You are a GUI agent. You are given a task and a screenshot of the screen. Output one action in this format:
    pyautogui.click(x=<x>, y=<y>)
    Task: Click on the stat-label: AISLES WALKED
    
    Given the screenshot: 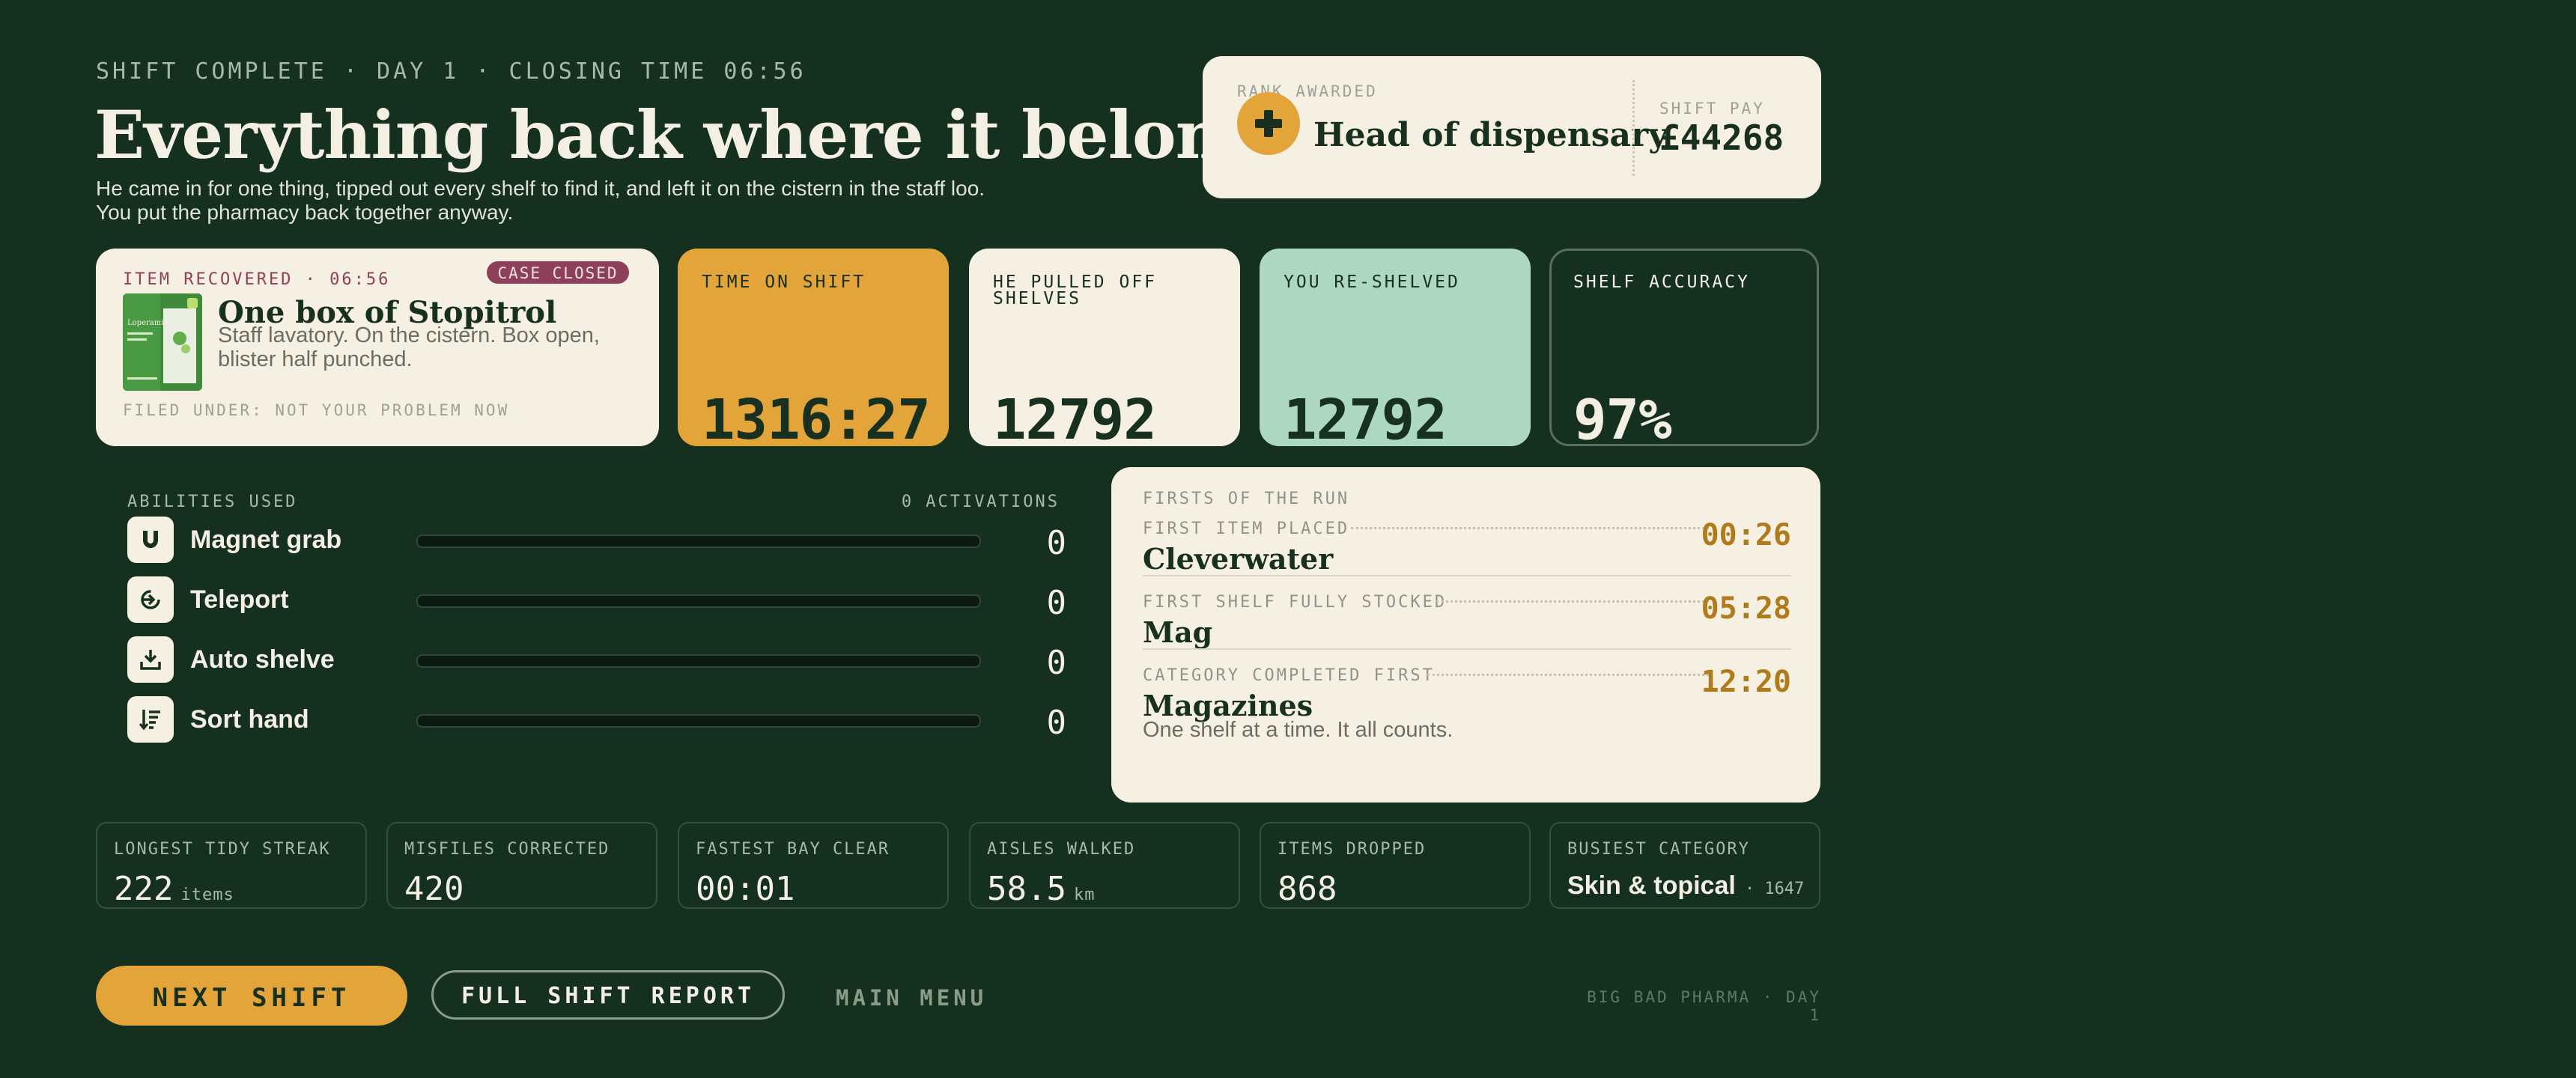 What is the action you would take?
    pyautogui.click(x=1061, y=849)
    